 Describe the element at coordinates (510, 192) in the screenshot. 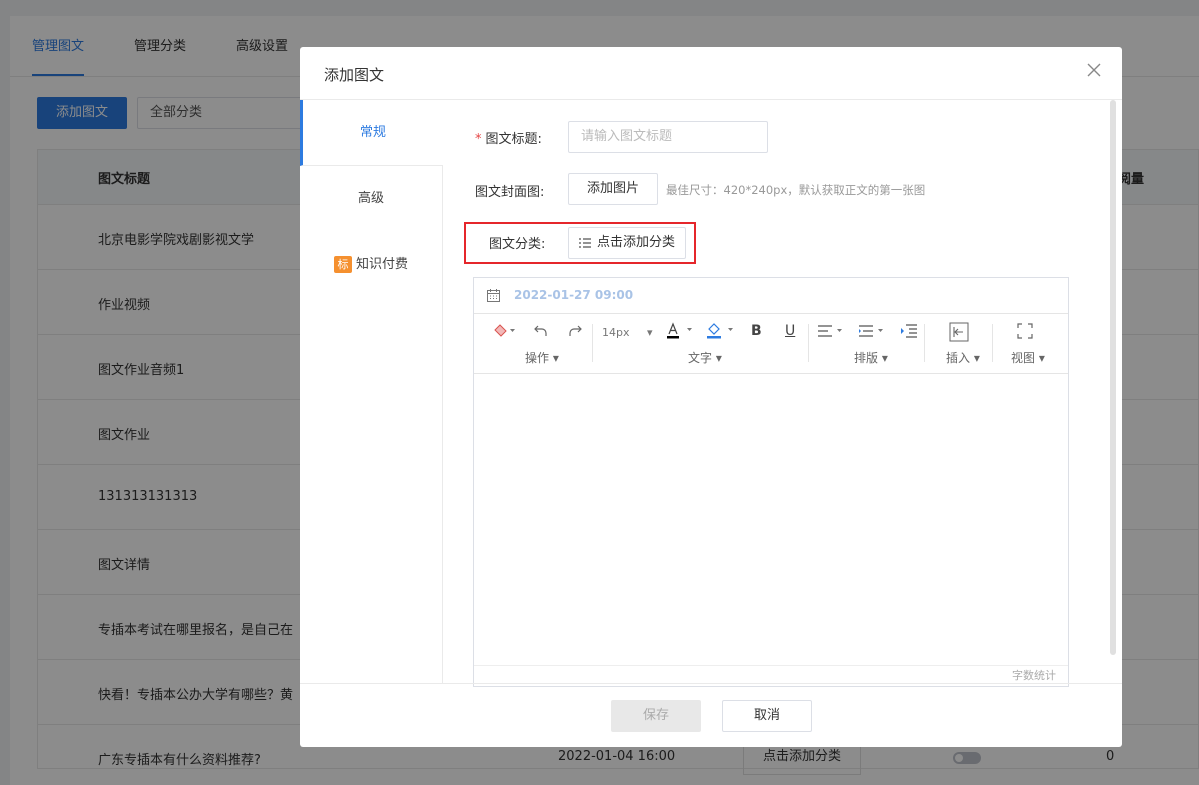

I see `cover-label: 图文封面图:` at that location.